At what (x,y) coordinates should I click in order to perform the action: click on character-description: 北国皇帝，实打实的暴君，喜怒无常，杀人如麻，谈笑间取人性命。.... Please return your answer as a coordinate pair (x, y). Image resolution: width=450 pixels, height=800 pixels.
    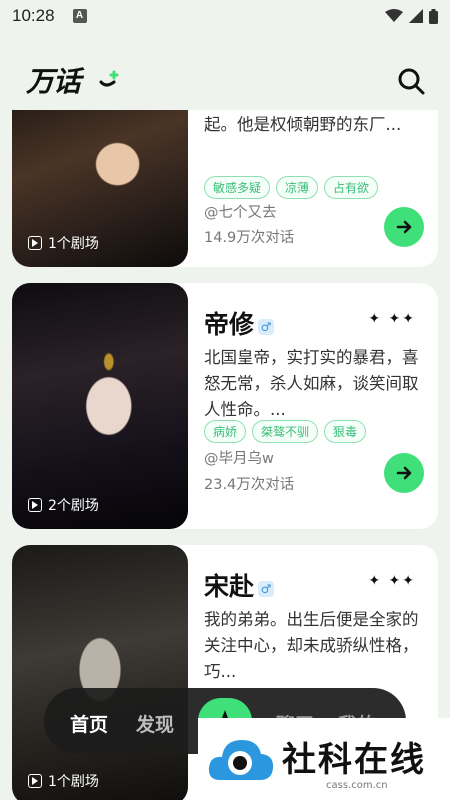
    Looking at the image, I should click on (311, 383).